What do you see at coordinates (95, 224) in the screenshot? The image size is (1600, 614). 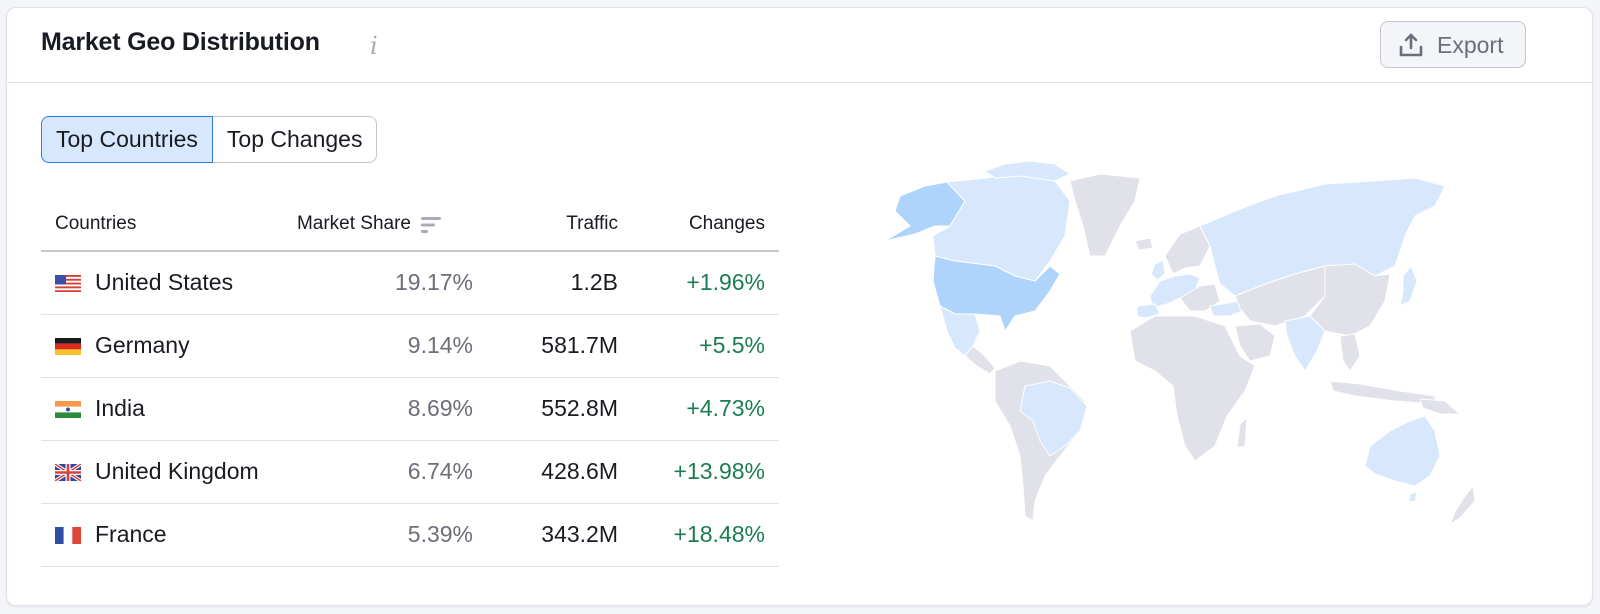 I see `column-header-countries: Countries` at bounding box center [95, 224].